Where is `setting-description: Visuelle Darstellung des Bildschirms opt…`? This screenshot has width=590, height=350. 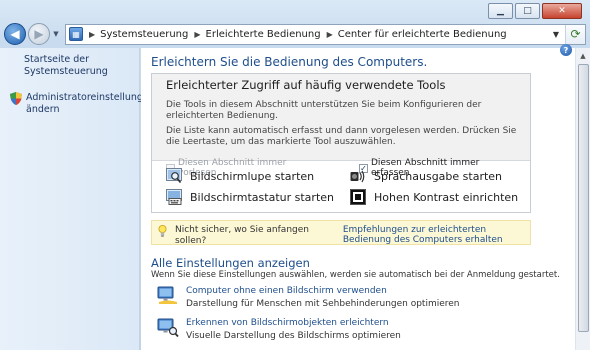
setting-description: Visuelle Darstellung des Bildschirms opt… is located at coordinates (293, 336).